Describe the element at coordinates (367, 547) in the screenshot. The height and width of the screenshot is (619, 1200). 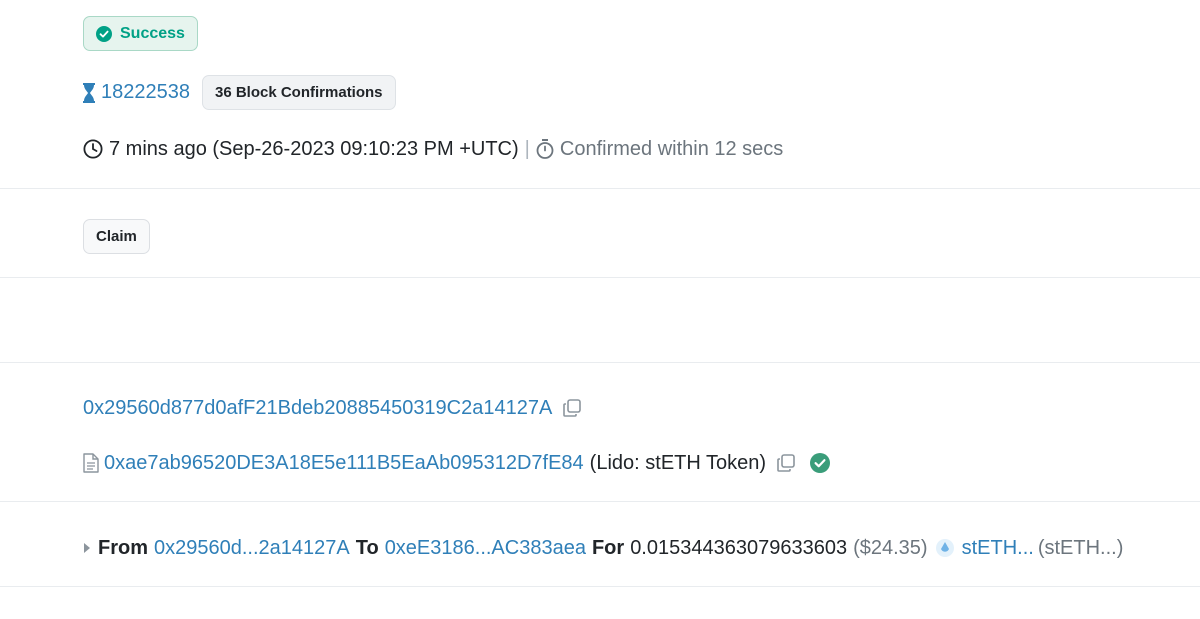
I see `transfer-to-label: To` at that location.